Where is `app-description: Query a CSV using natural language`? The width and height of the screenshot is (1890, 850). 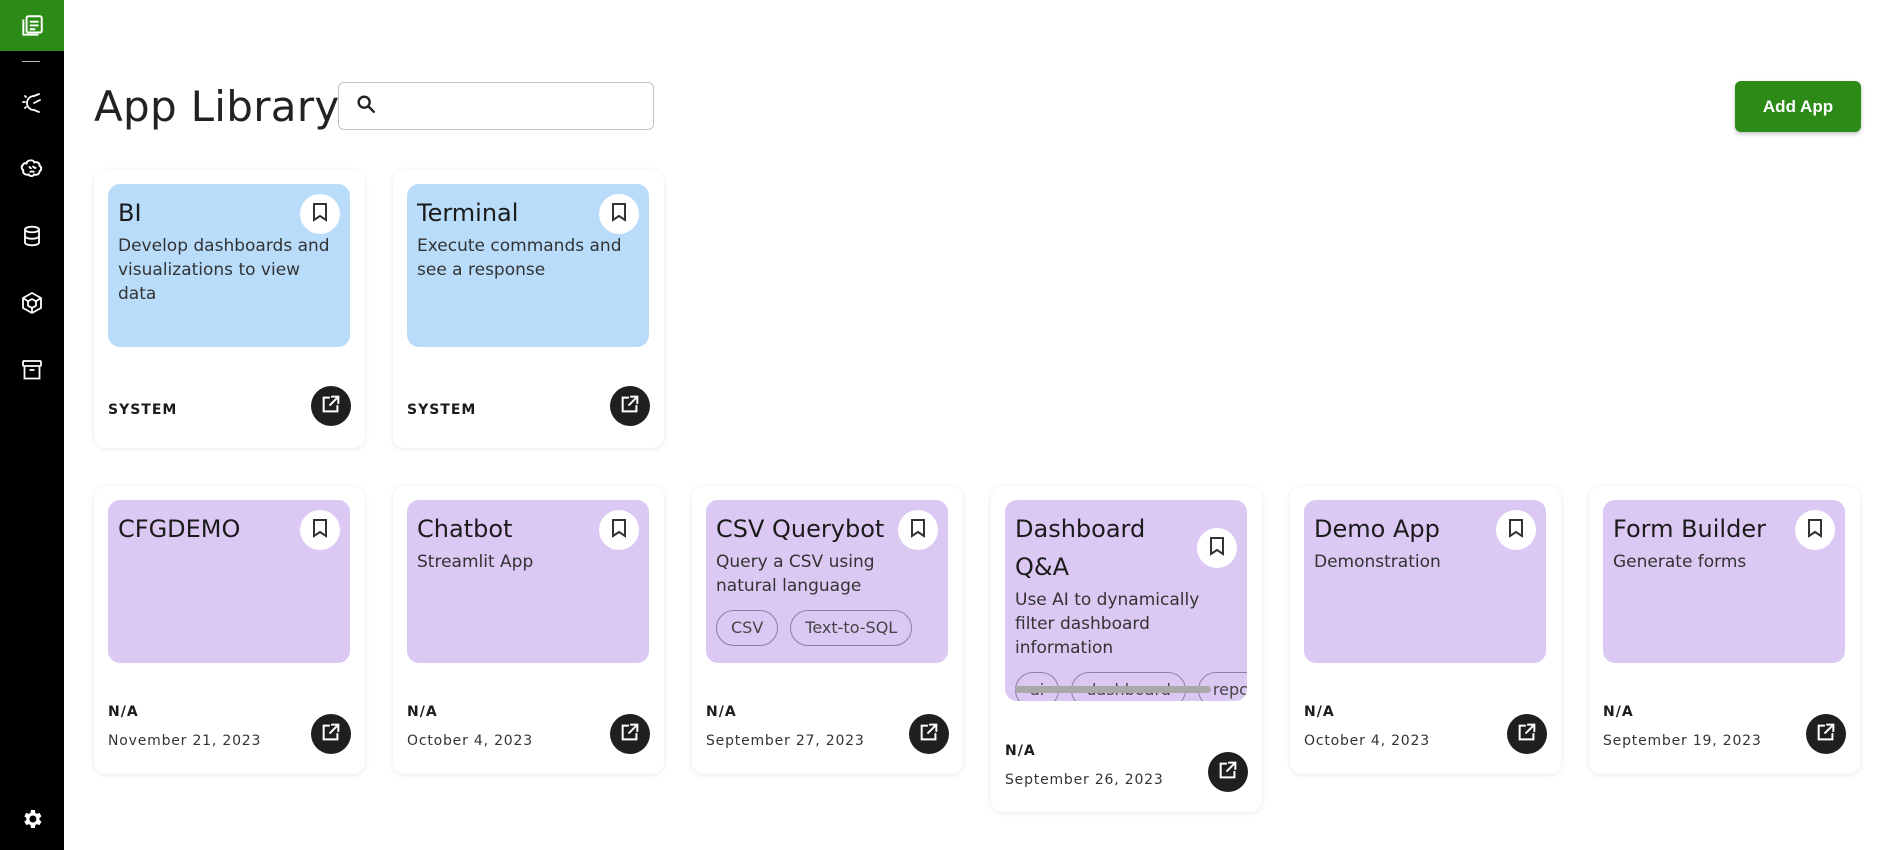 app-description: Query a CSV using natural language is located at coordinates (795, 574).